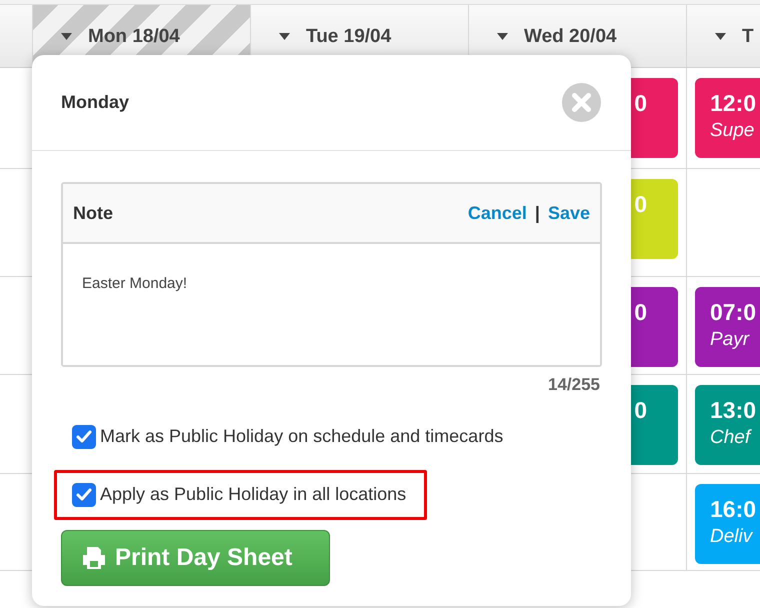 The image size is (760, 608). Describe the element at coordinates (733, 131) in the screenshot. I see `shift-role: Supe` at that location.